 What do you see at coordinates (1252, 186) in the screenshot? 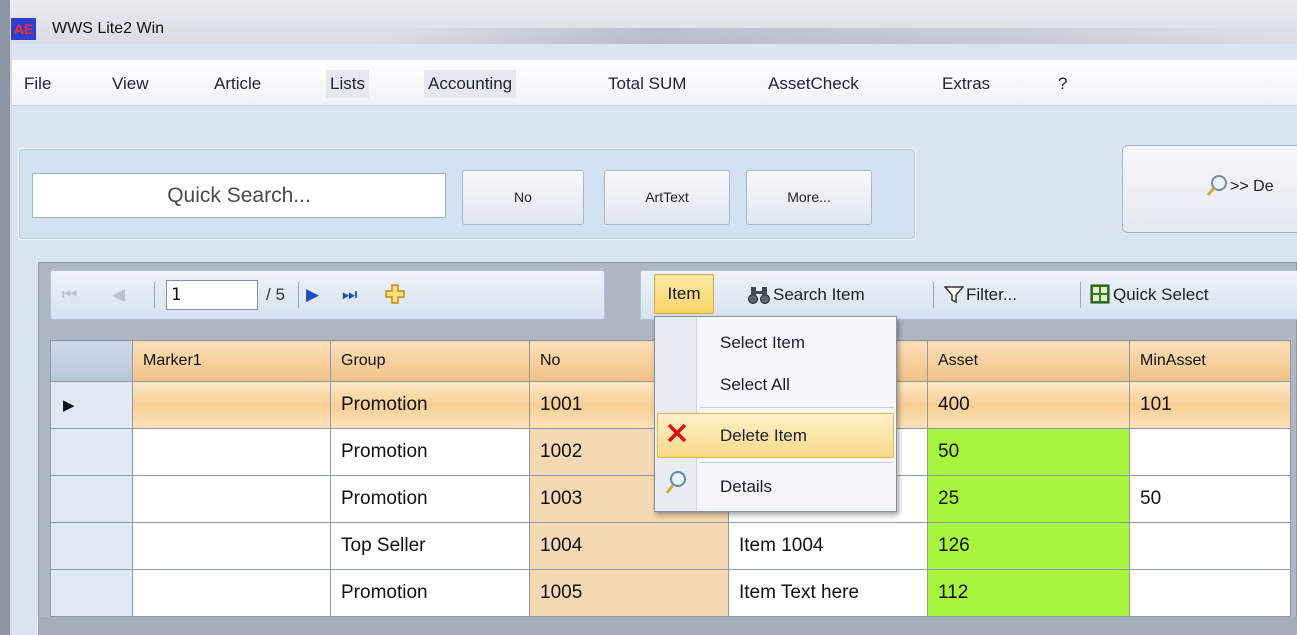
I see `details-button-label: >> De` at bounding box center [1252, 186].